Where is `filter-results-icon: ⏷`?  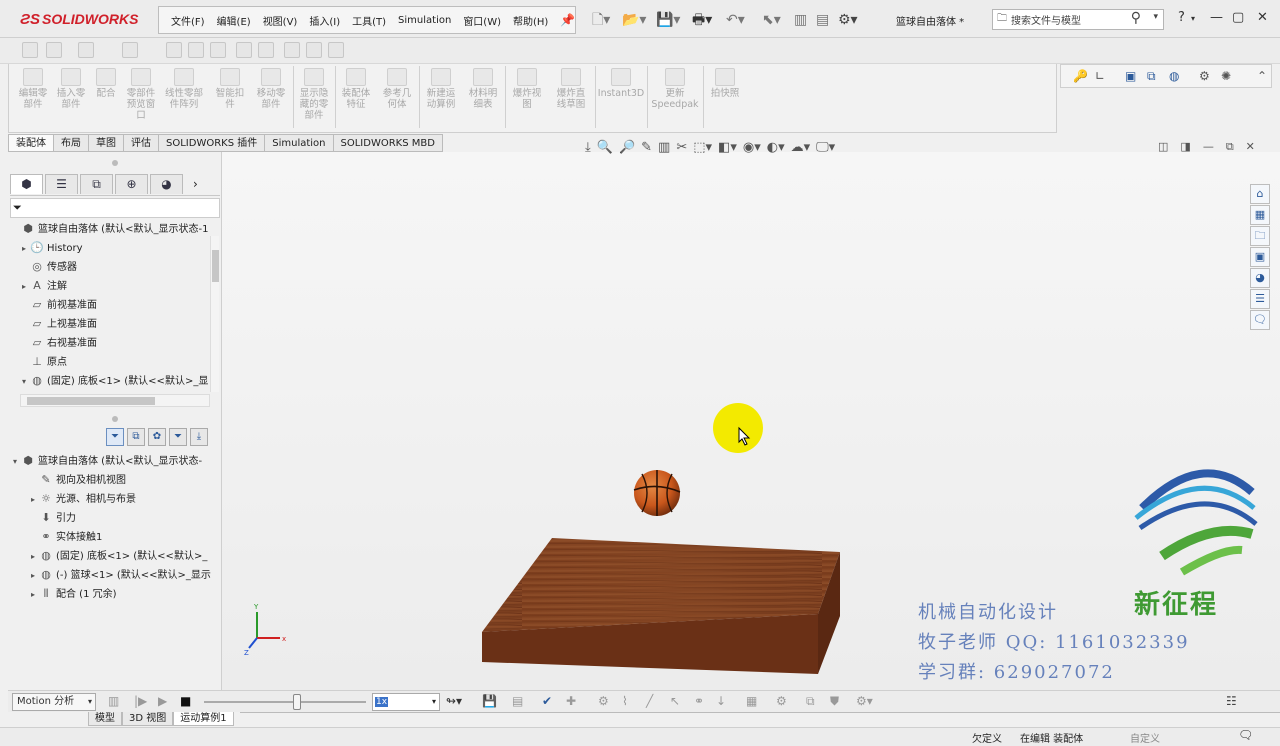
filter-results-icon: ⏷ is located at coordinates (178, 437).